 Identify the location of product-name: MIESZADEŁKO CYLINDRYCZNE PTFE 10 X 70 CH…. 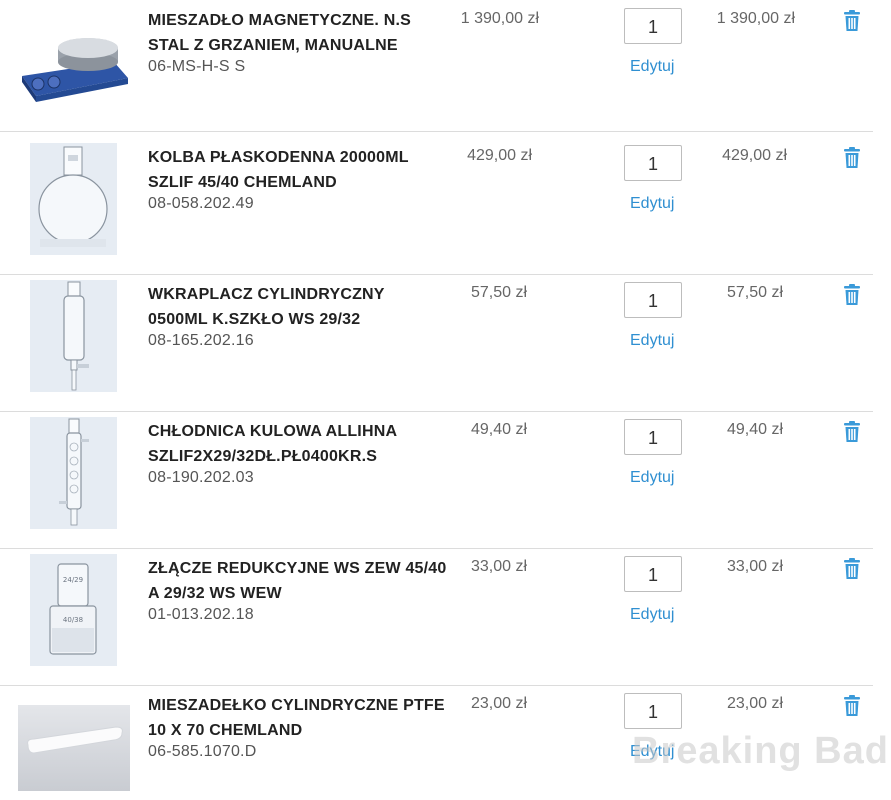
(298, 718).